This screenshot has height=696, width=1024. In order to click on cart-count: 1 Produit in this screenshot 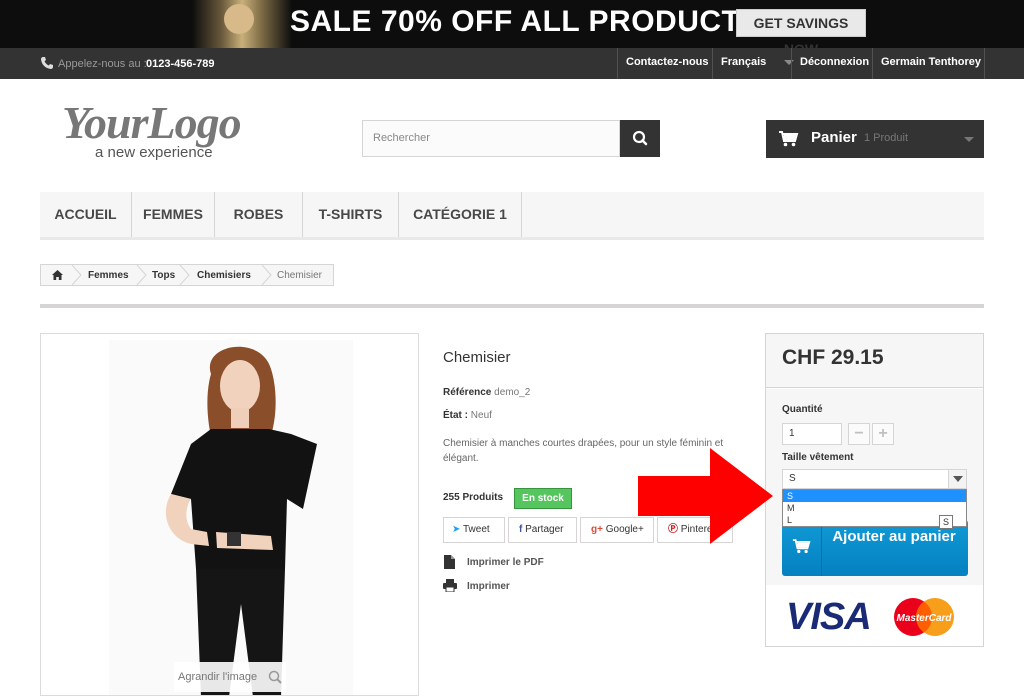, I will do `click(886, 138)`.